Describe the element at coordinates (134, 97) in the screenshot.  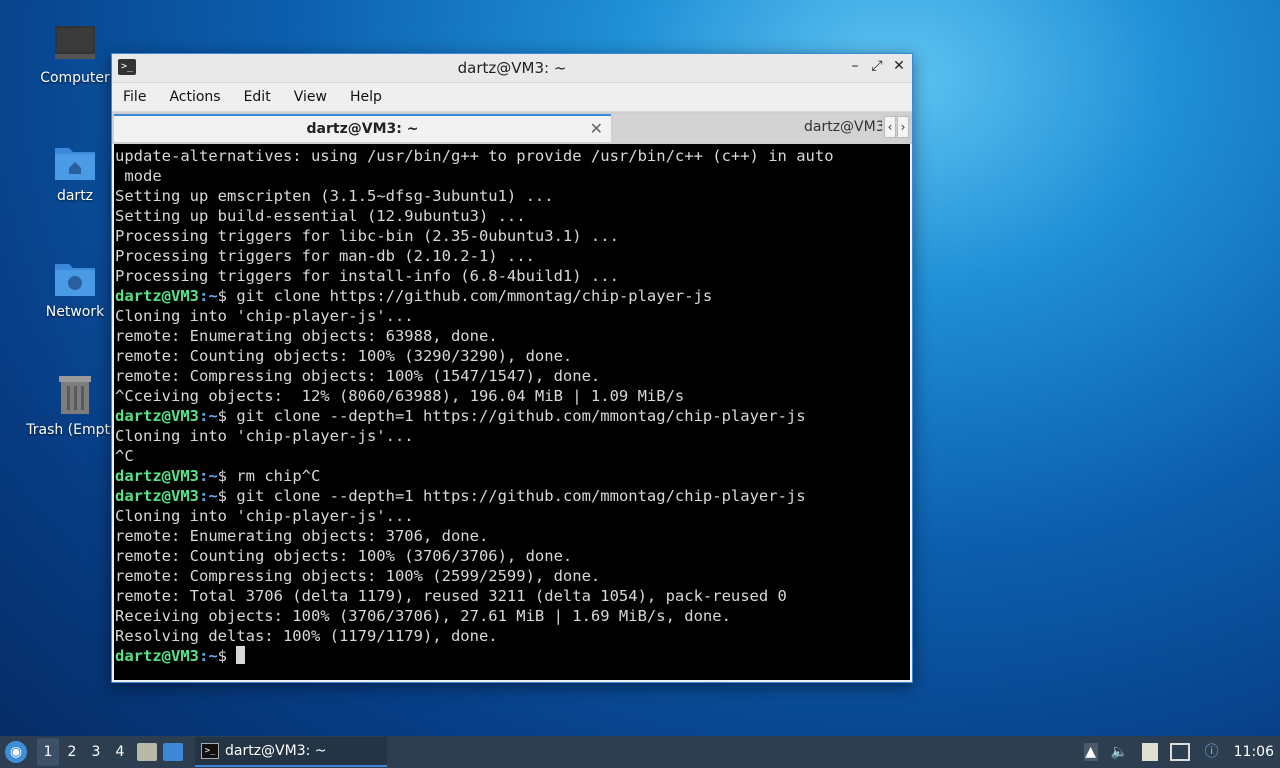
I see `menu-file: File` at that location.